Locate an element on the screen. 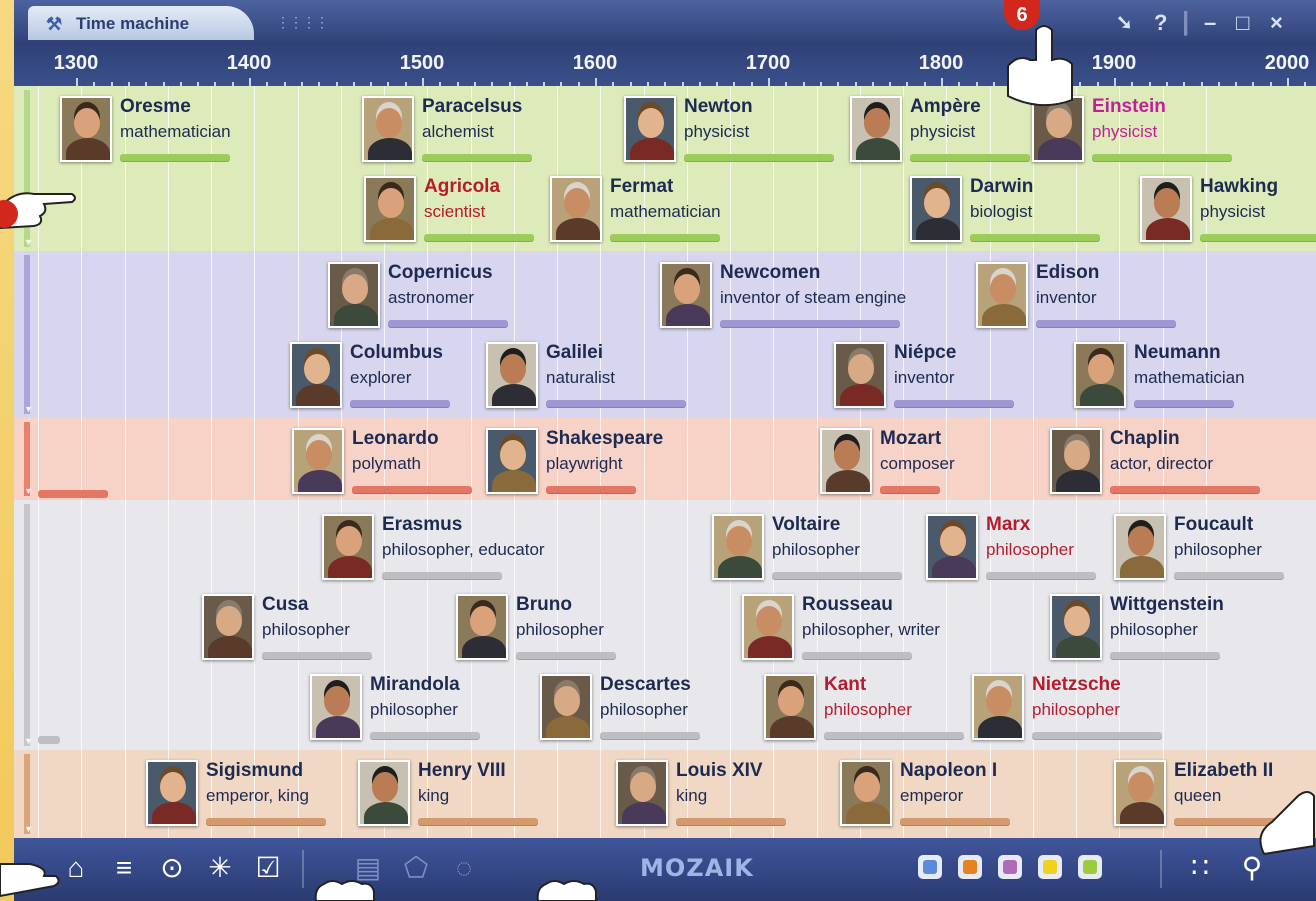 This screenshot has height=901, width=1316. checklist-icon: ☑ is located at coordinates (268, 868).